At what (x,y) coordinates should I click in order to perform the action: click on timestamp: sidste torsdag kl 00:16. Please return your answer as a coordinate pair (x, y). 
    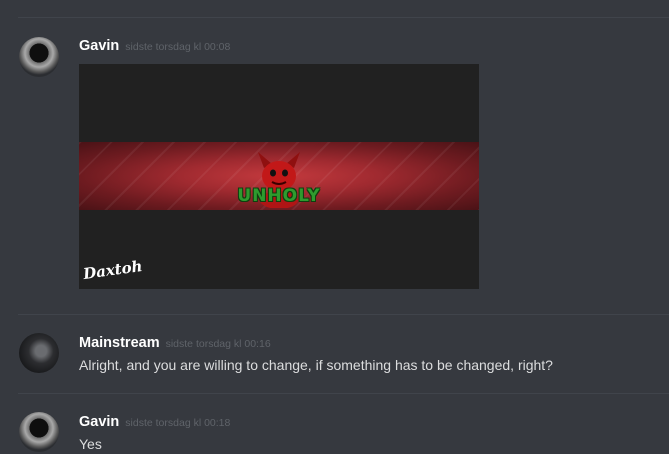
    Looking at the image, I should click on (218, 344).